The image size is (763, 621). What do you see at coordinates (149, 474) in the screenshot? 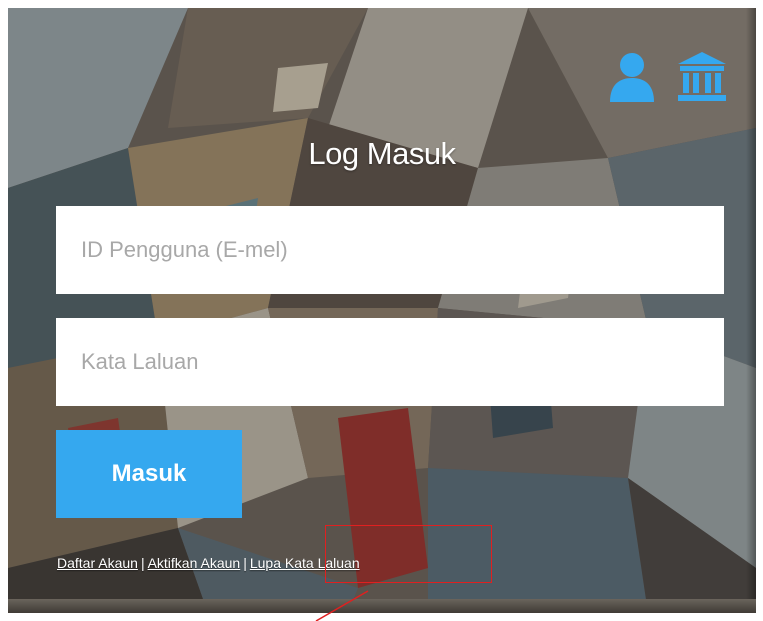
I see `login-button: Masuk` at bounding box center [149, 474].